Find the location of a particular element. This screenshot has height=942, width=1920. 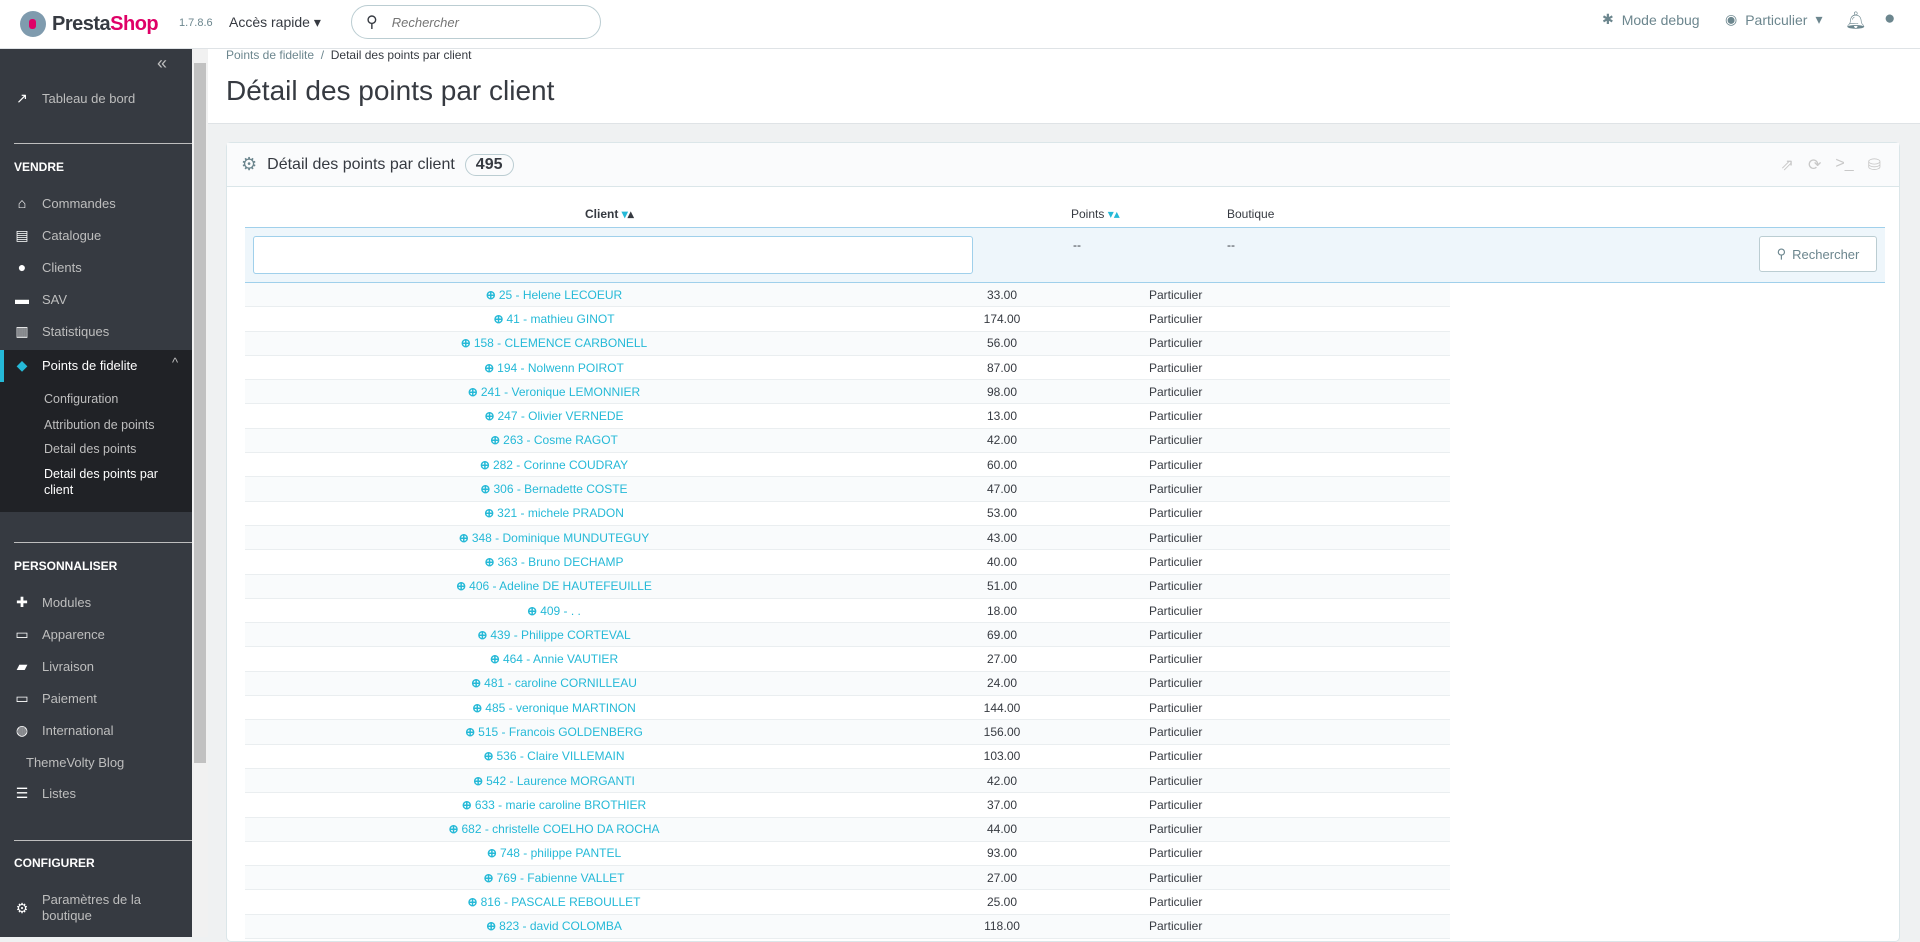

client-link: 464 - Annie VAUTIER is located at coordinates (560, 659).